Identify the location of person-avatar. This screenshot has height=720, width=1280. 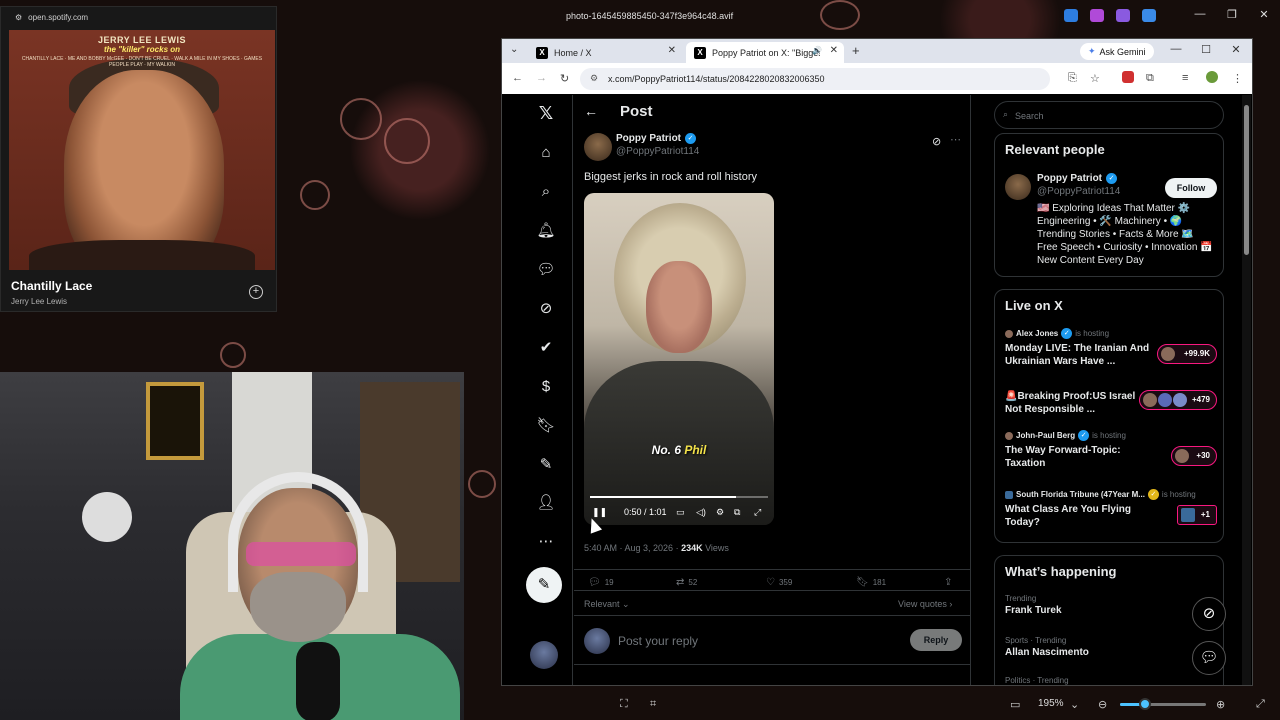
(1018, 187).